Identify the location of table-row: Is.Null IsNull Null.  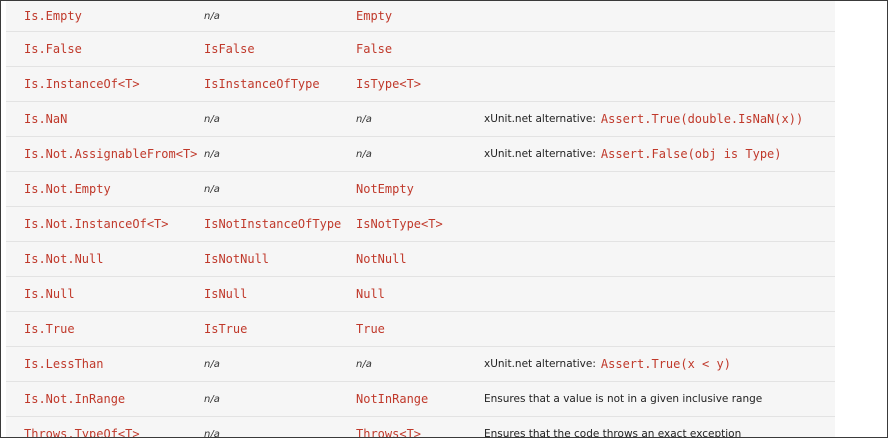
(420, 294).